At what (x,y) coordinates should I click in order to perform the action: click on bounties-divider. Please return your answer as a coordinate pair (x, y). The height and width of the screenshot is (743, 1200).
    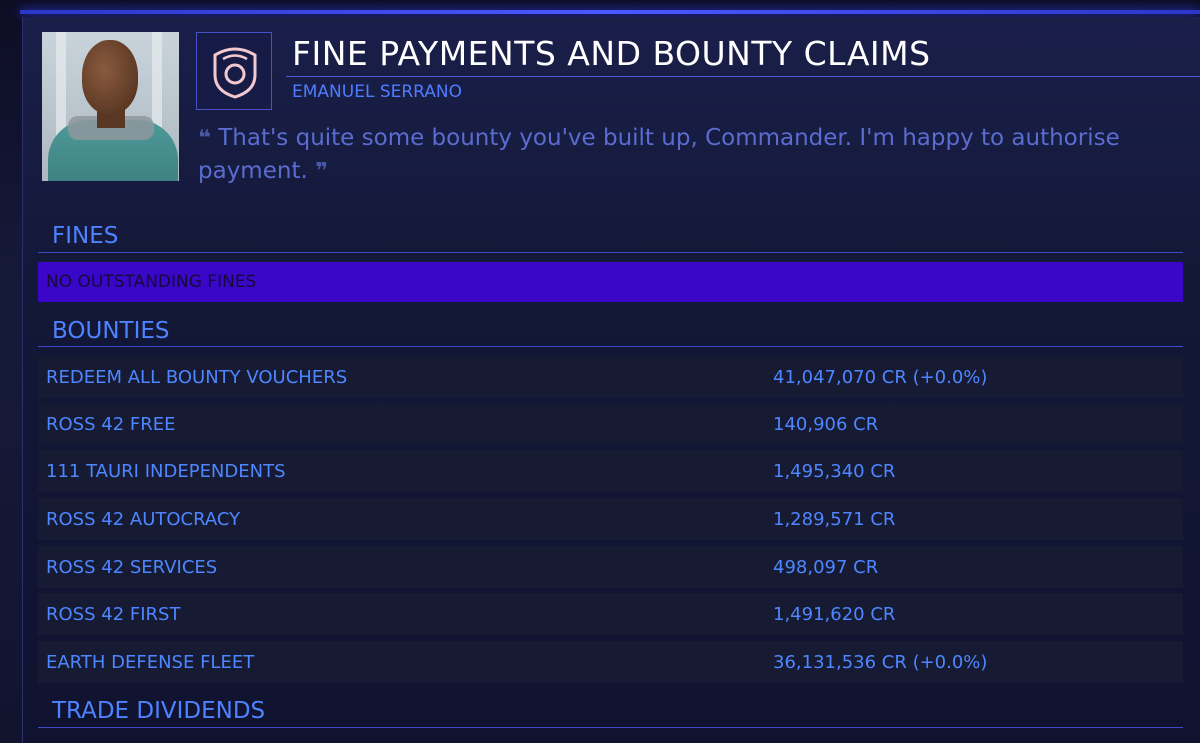
    Looking at the image, I should click on (610, 346).